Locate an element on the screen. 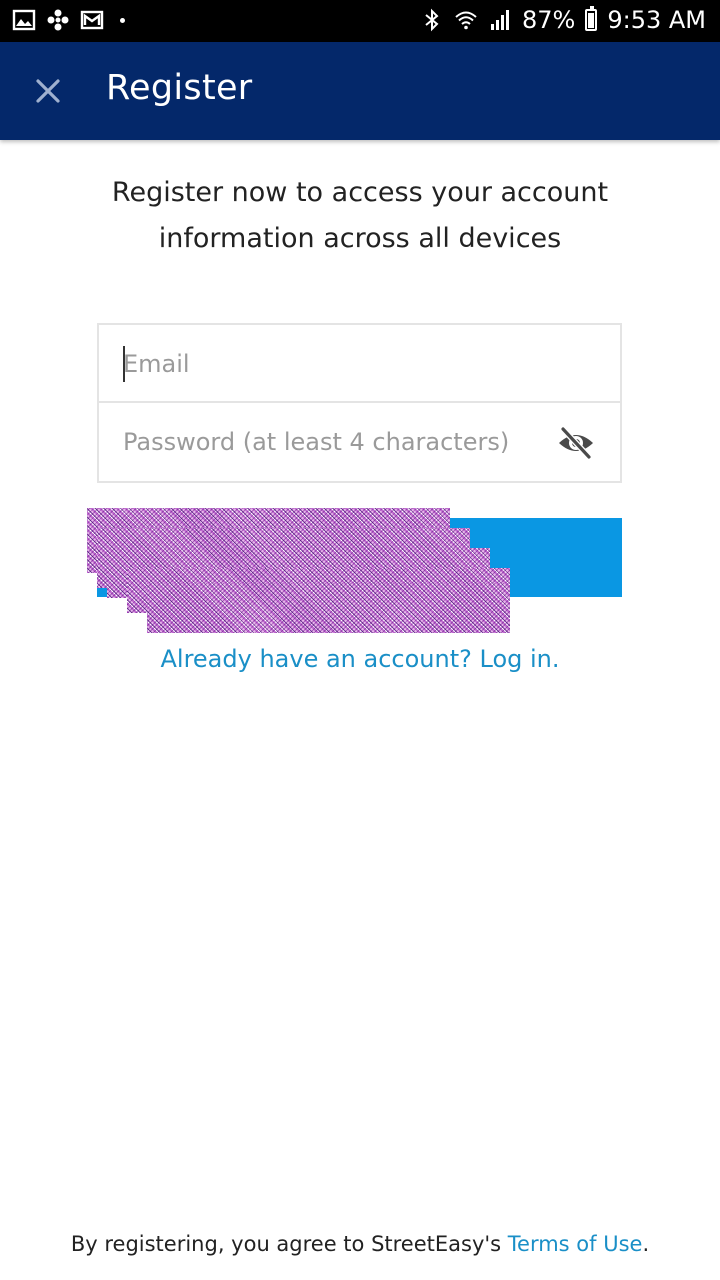 This screenshot has height=1280, width=720. close-button is located at coordinates (48, 91).